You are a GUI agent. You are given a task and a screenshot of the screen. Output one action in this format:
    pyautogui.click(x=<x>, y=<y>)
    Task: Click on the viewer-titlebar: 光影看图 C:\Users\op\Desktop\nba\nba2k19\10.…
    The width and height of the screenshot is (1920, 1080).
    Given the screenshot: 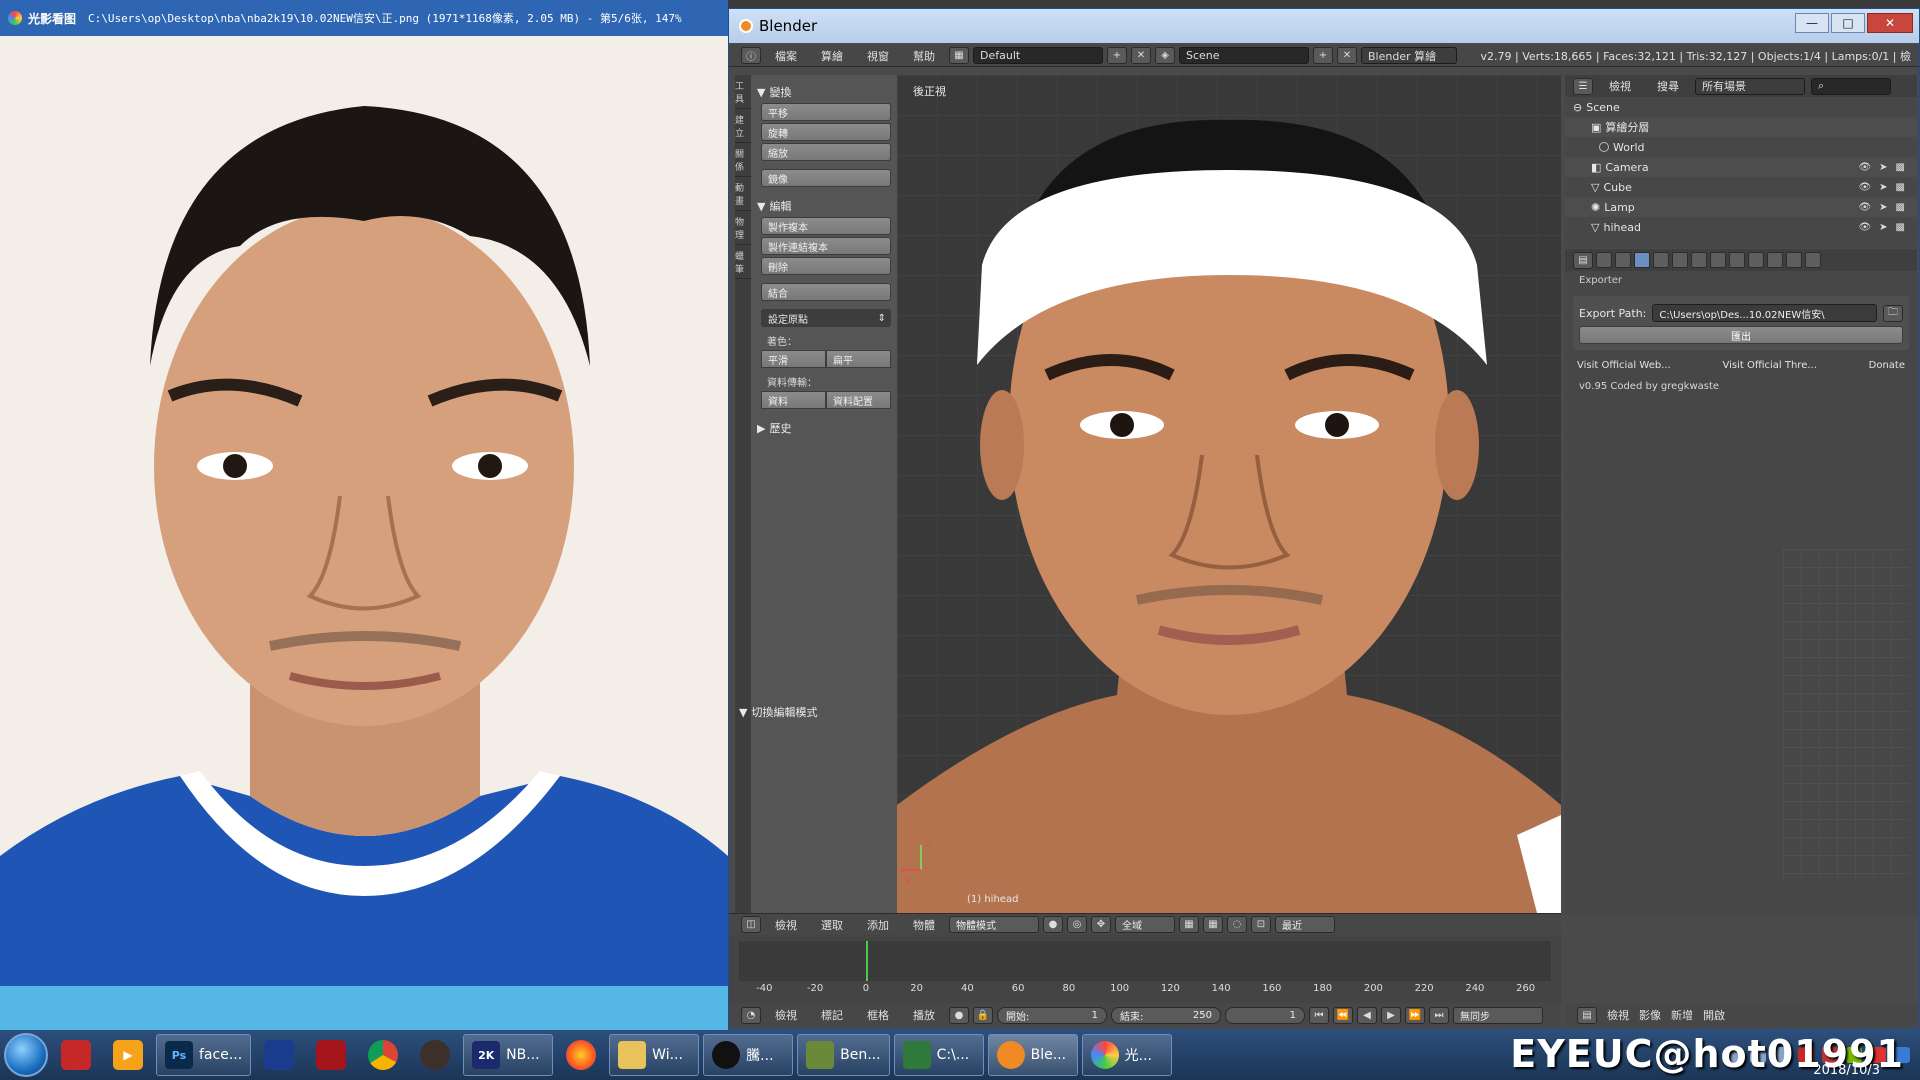 What is the action you would take?
    pyautogui.click(x=364, y=18)
    